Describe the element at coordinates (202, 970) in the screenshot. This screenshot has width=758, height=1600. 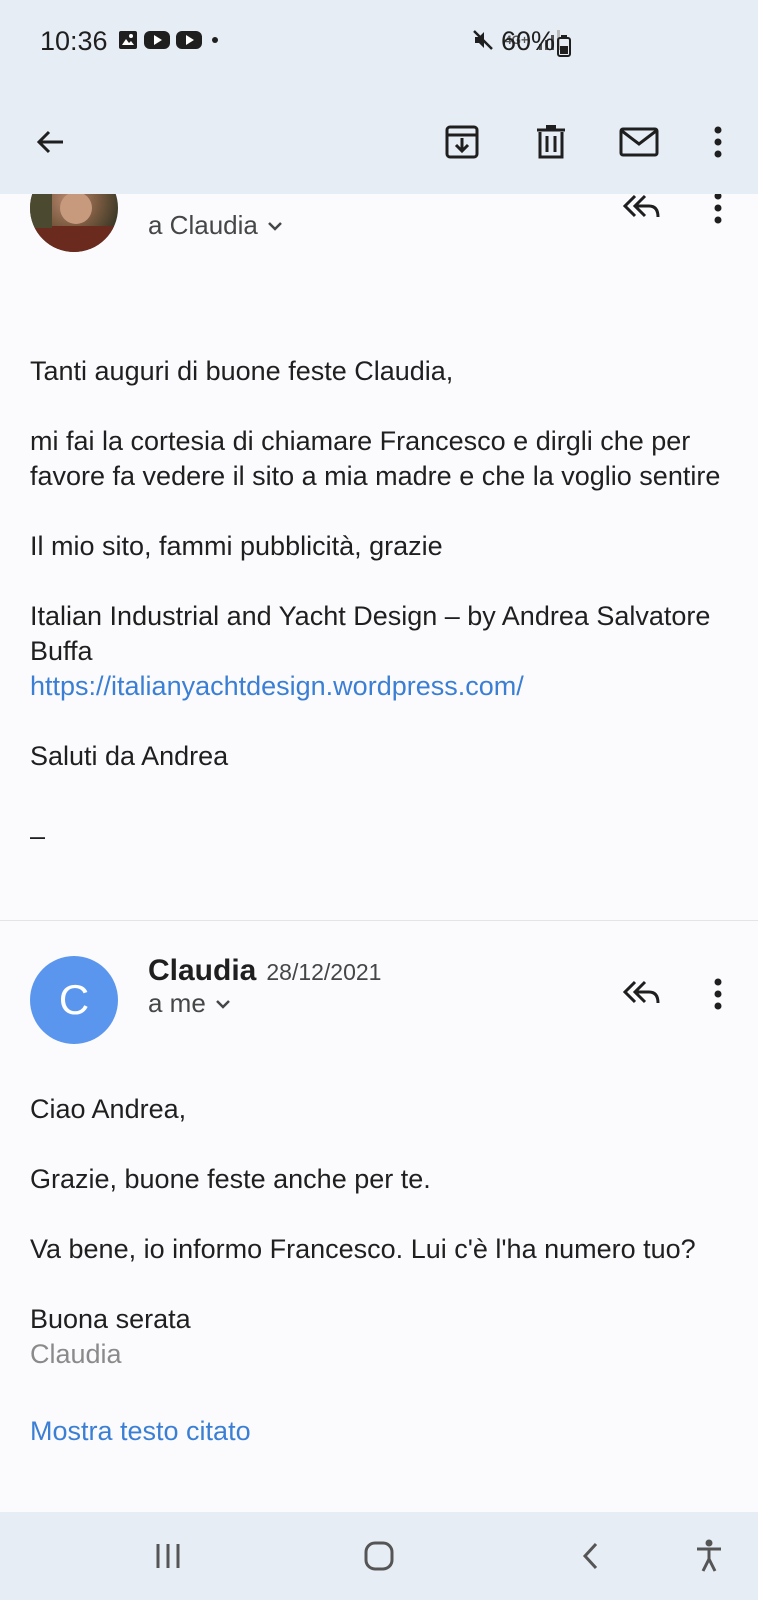
I see `sender-name: Claudia` at that location.